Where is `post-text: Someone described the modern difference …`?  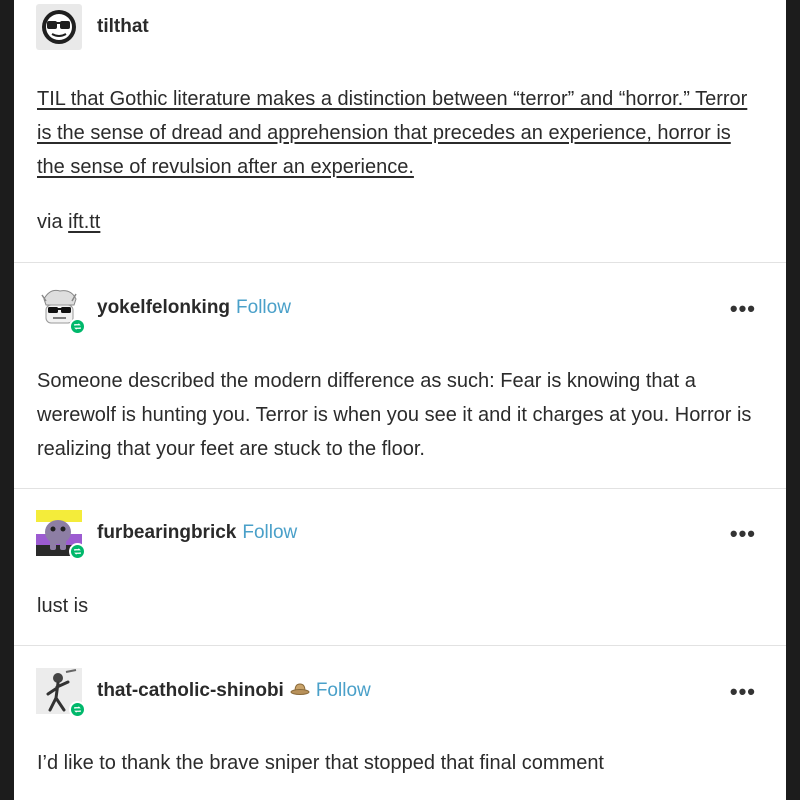 post-text: Someone described the modern difference … is located at coordinates (399, 415).